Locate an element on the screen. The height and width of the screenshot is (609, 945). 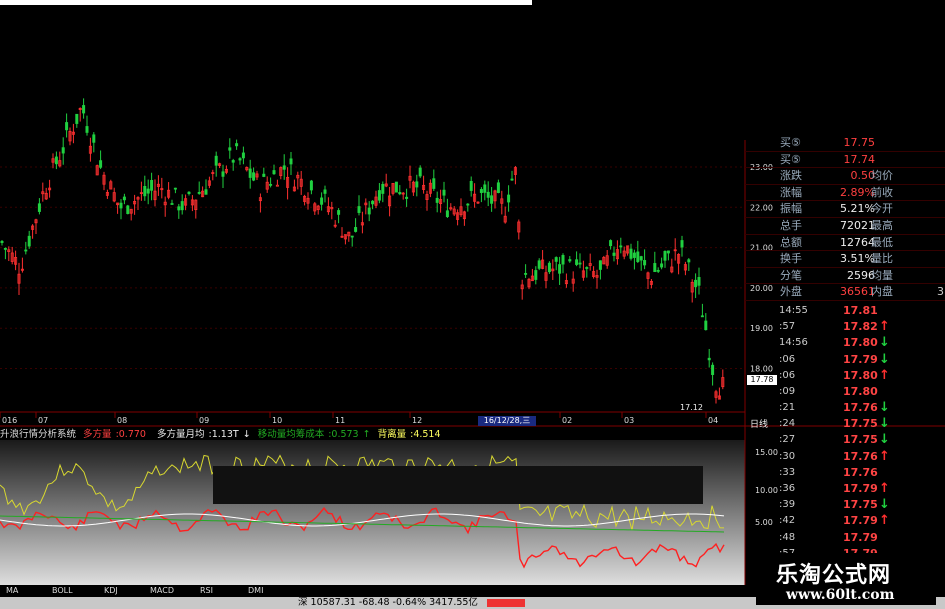
quote-value: 72021 is located at coordinates (857, 225).